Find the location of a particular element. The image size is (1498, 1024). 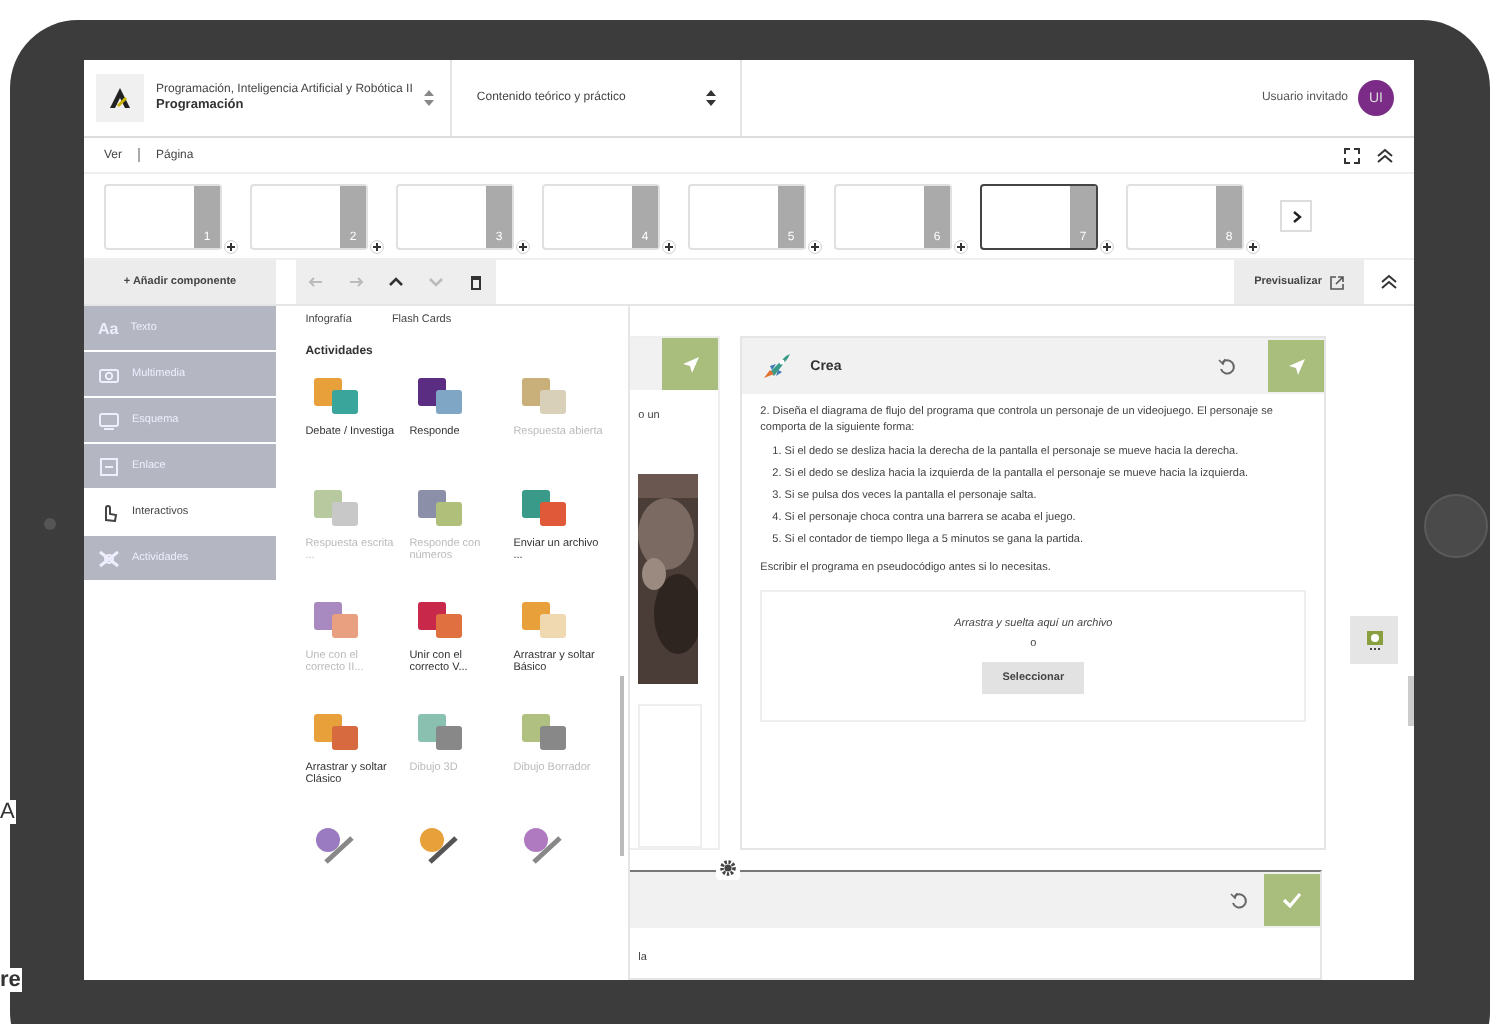

fullscreen-icon is located at coordinates (1352, 155).